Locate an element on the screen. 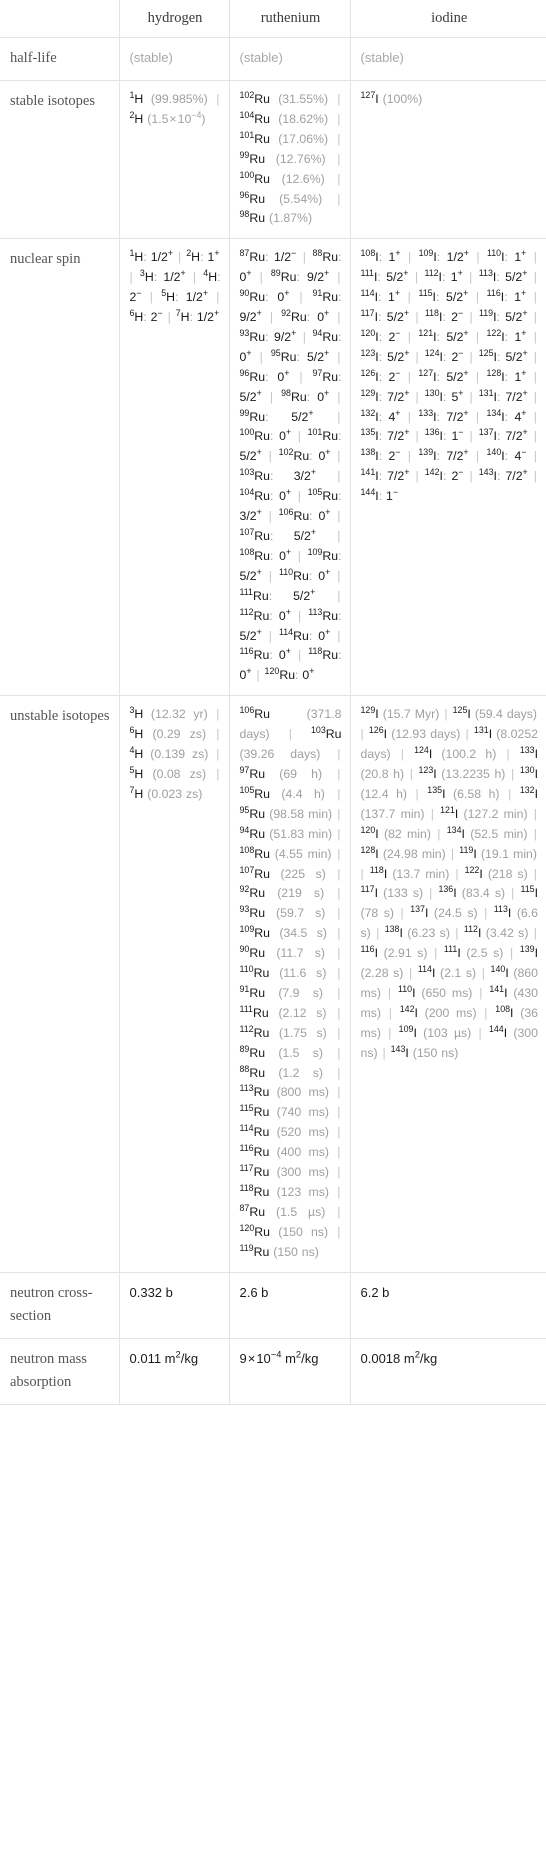  cell-stable-isotopes-hydrogen: 1H (99.985%) | 2H (1.5×10−4) is located at coordinates (174, 159).